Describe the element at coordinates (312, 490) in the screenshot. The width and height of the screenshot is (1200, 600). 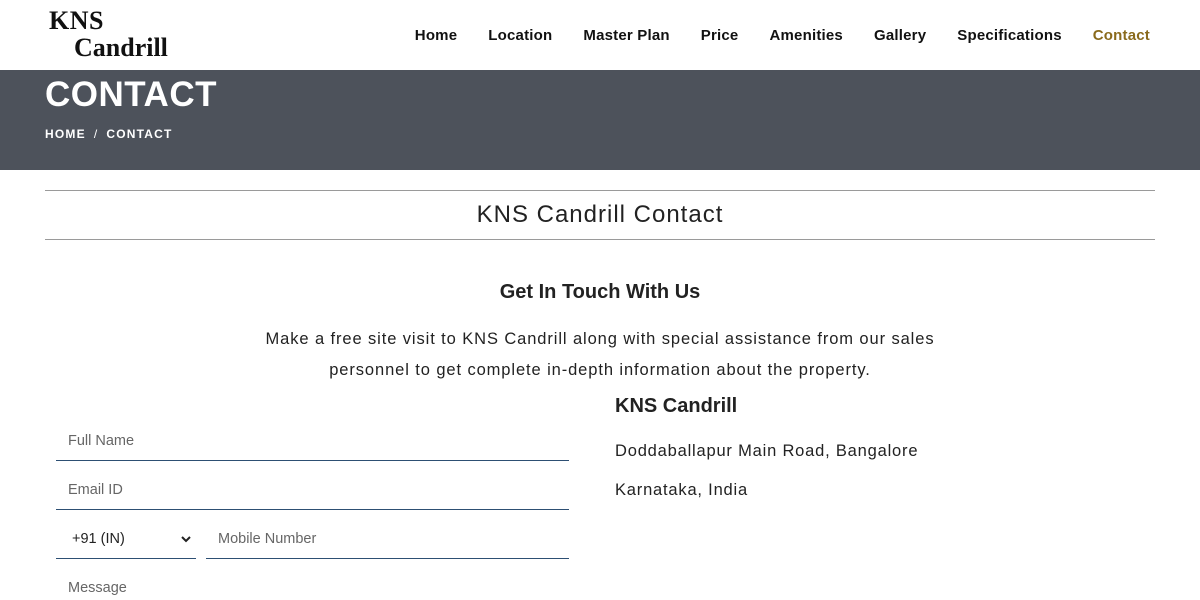
I see `email-input` at that location.